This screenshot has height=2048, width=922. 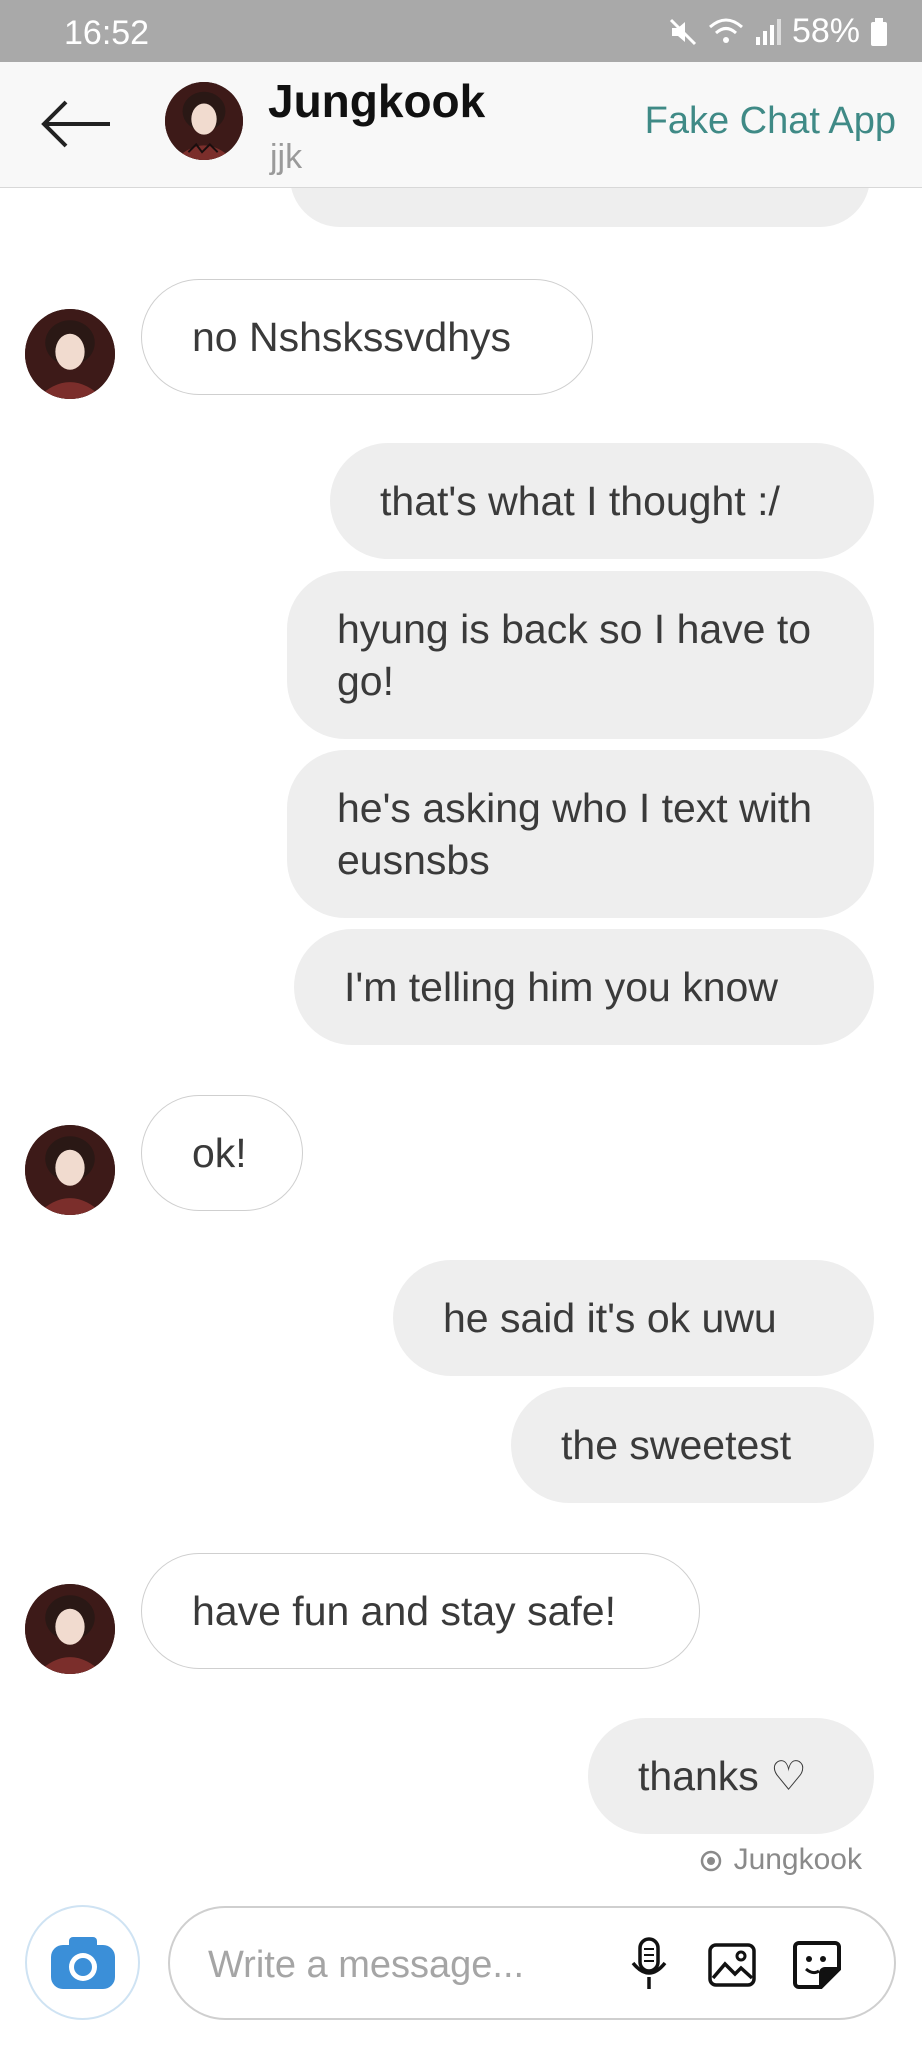 What do you see at coordinates (580, 655) in the screenshot?
I see `outgoing-message: hyung is back so I have to go!` at bounding box center [580, 655].